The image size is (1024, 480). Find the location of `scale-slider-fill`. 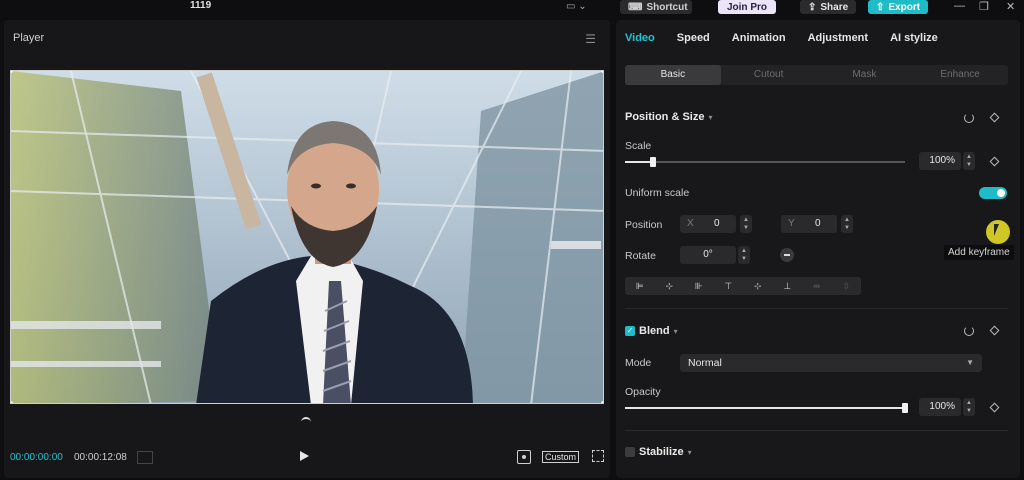

scale-slider-fill is located at coordinates (639, 162).